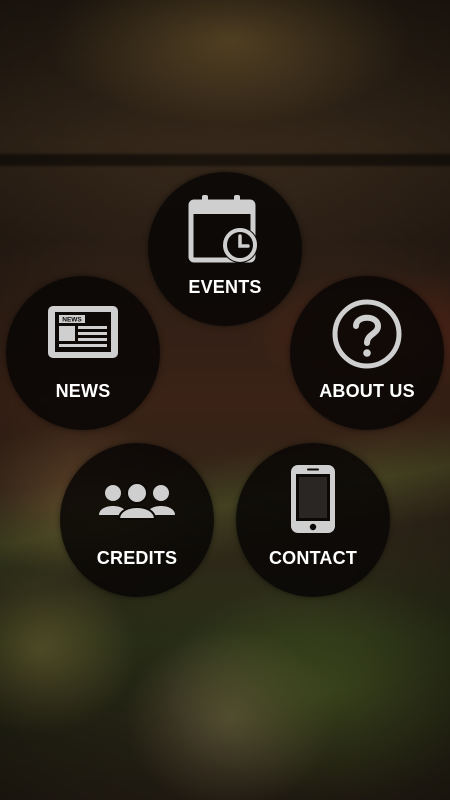  I want to click on newspaper-tablet-icon: NEWS, so click(83, 332).